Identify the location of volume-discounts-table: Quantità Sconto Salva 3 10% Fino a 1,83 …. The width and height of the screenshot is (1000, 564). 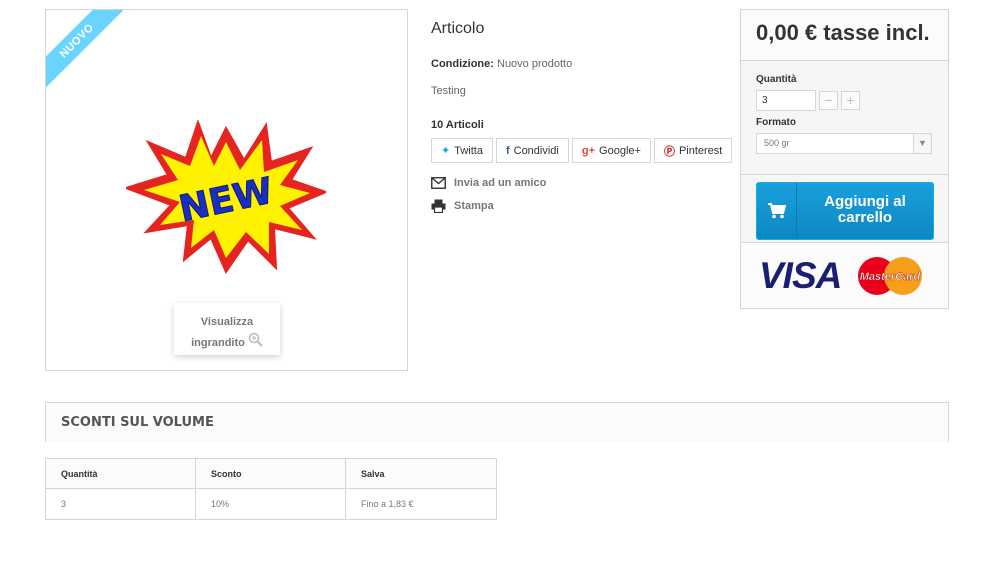
(271, 489).